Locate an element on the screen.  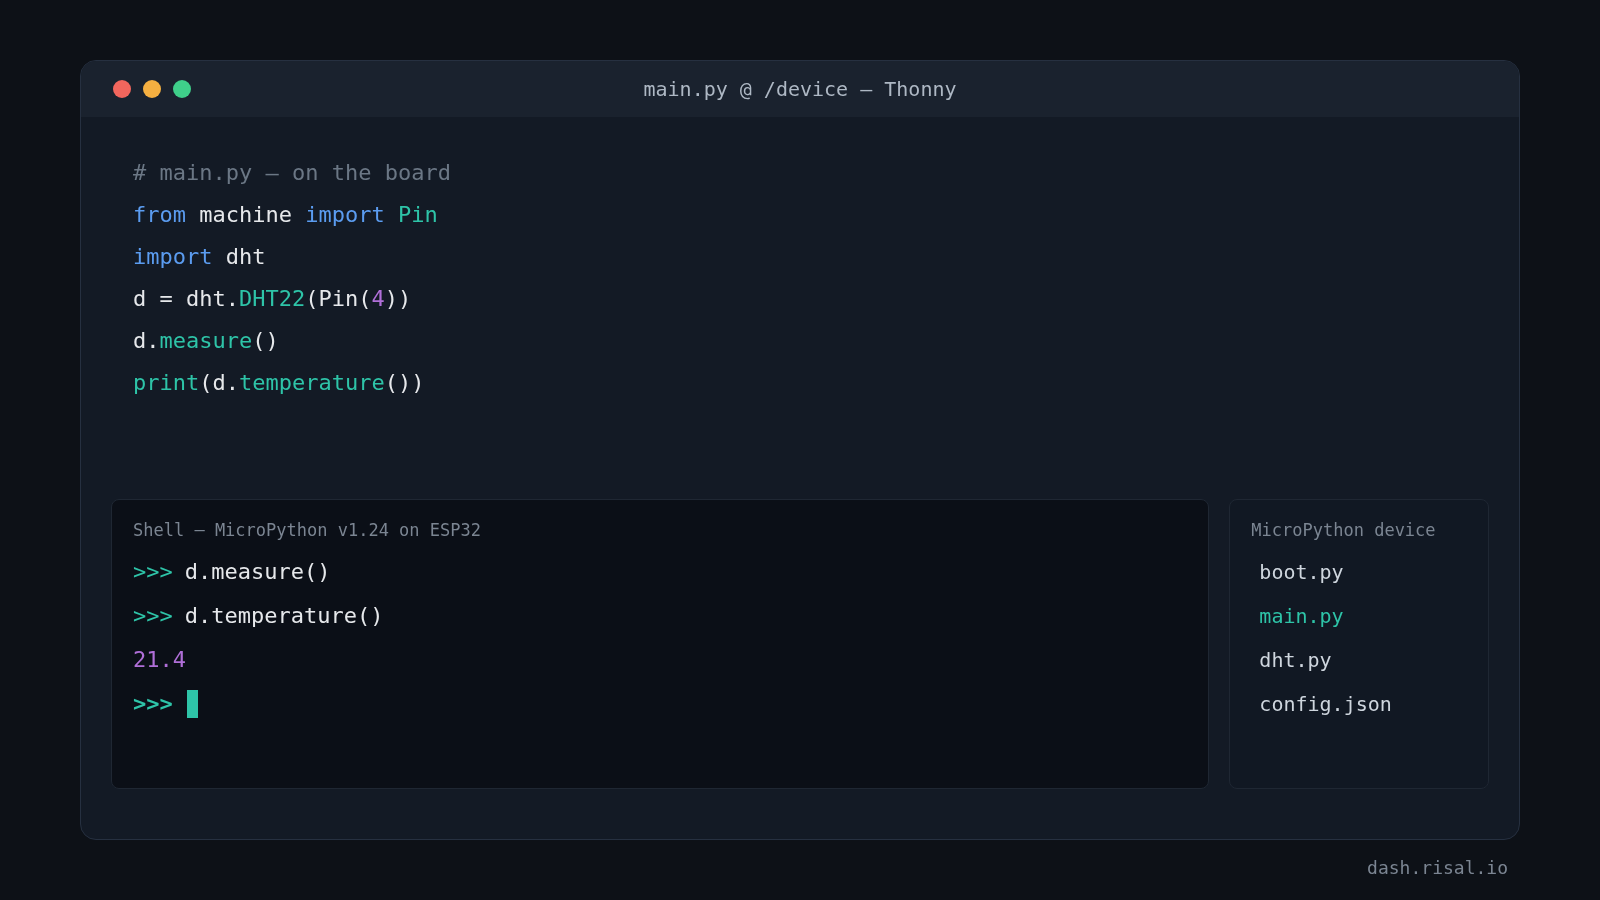
minimize-button is located at coordinates (152, 89).